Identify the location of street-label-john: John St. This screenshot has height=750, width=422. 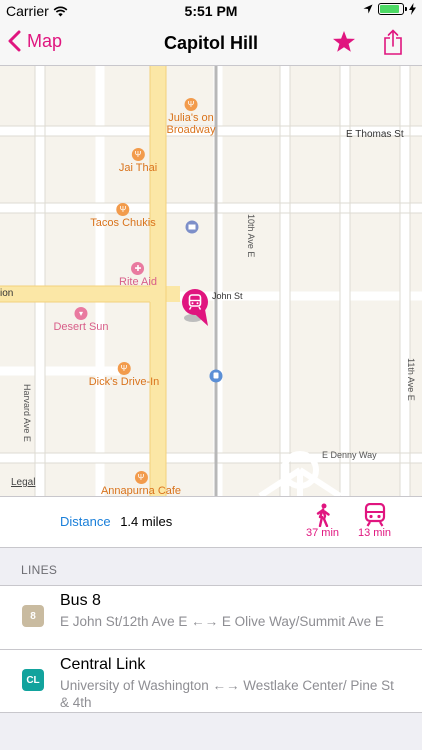
(227, 296).